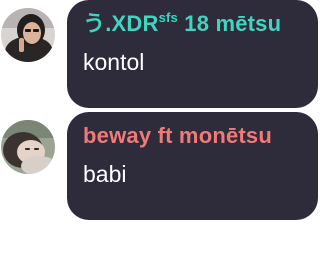 The image size is (320, 272). What do you see at coordinates (178, 135) in the screenshot?
I see `sender-name-prefix: beway ft monētsu` at bounding box center [178, 135].